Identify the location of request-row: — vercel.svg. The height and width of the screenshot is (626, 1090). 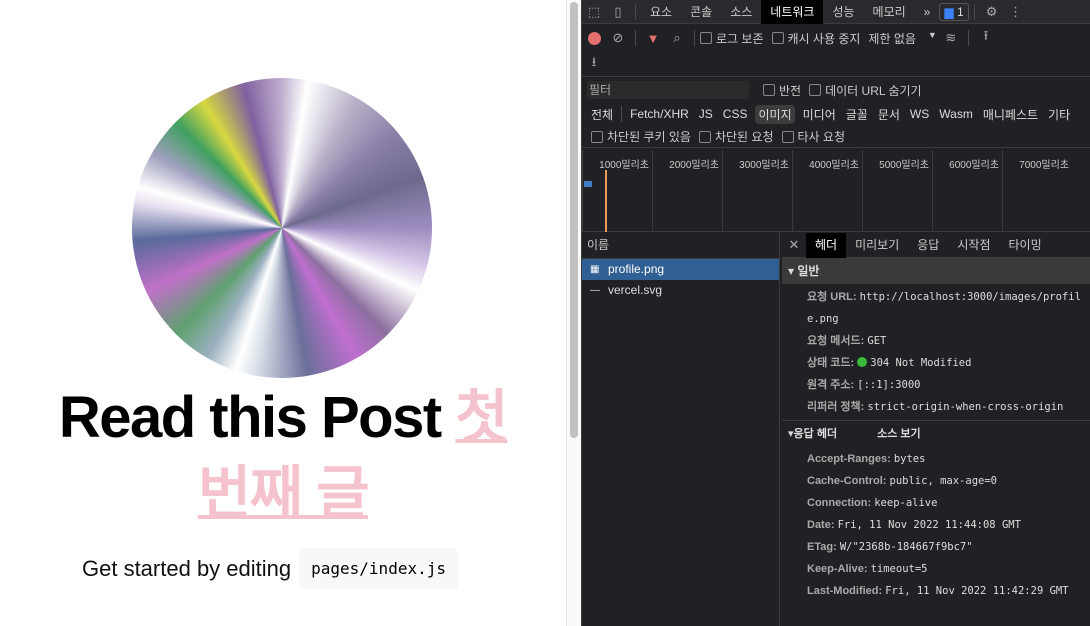
(680, 290).